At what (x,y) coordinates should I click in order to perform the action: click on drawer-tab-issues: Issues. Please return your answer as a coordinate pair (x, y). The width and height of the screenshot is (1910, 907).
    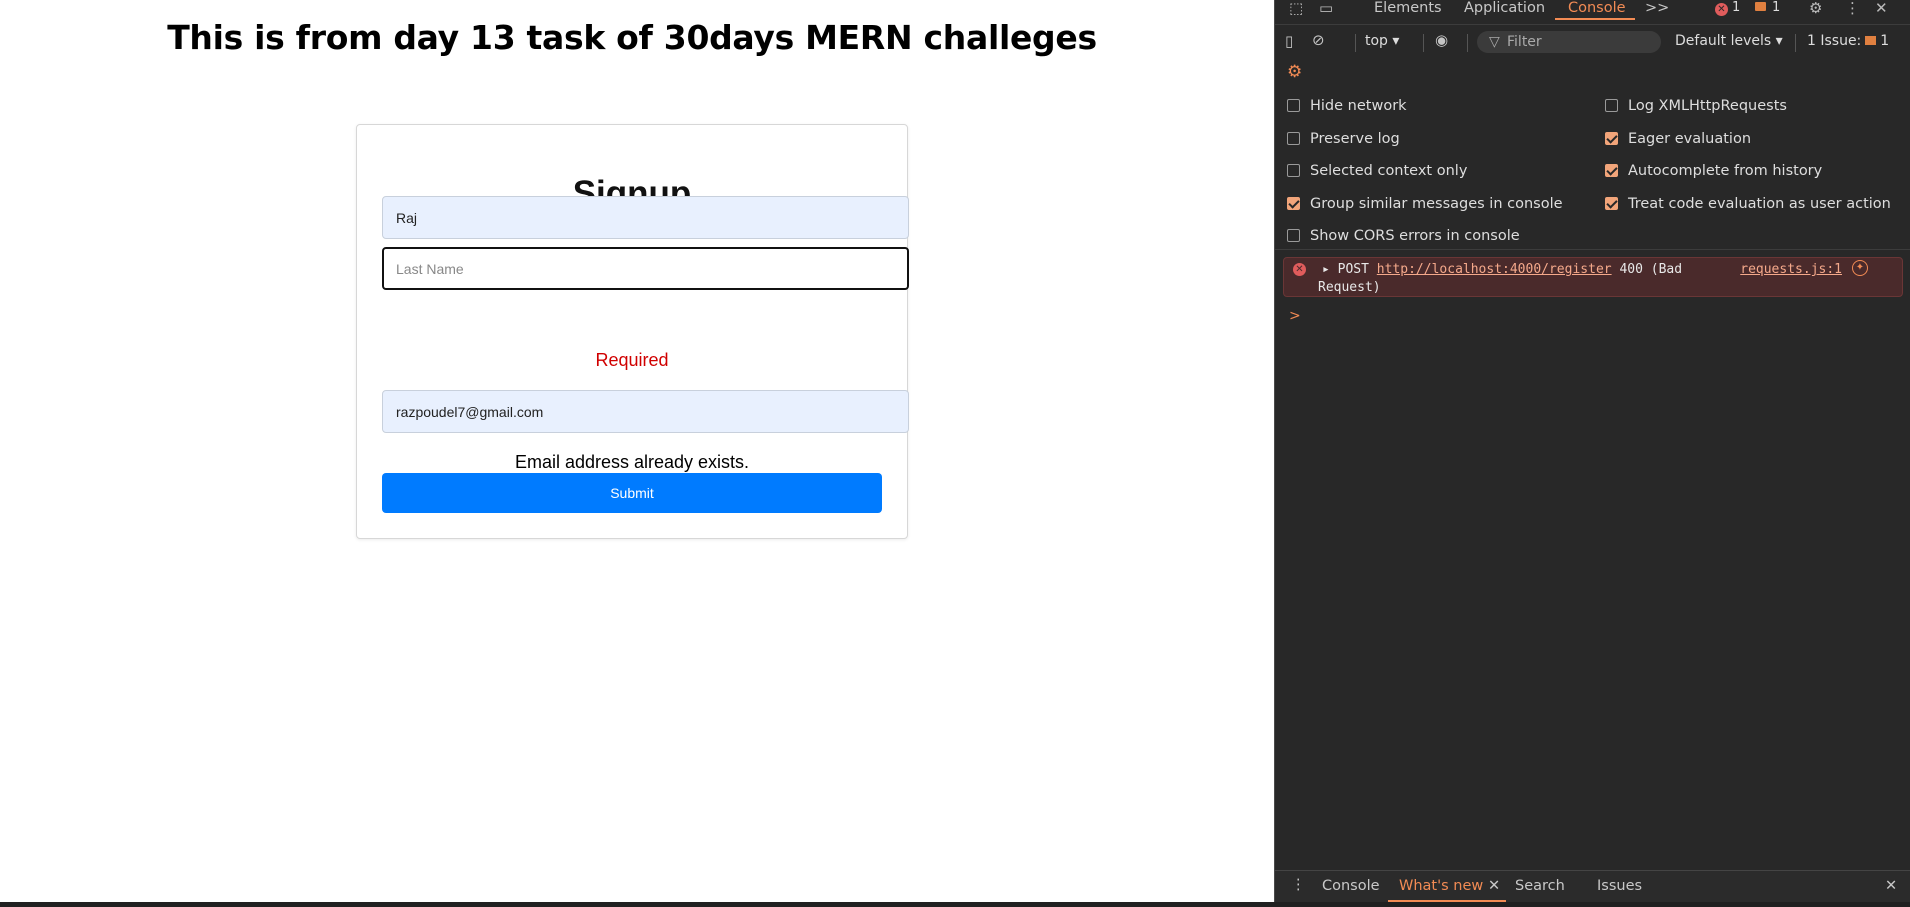
    Looking at the image, I should click on (1619, 886).